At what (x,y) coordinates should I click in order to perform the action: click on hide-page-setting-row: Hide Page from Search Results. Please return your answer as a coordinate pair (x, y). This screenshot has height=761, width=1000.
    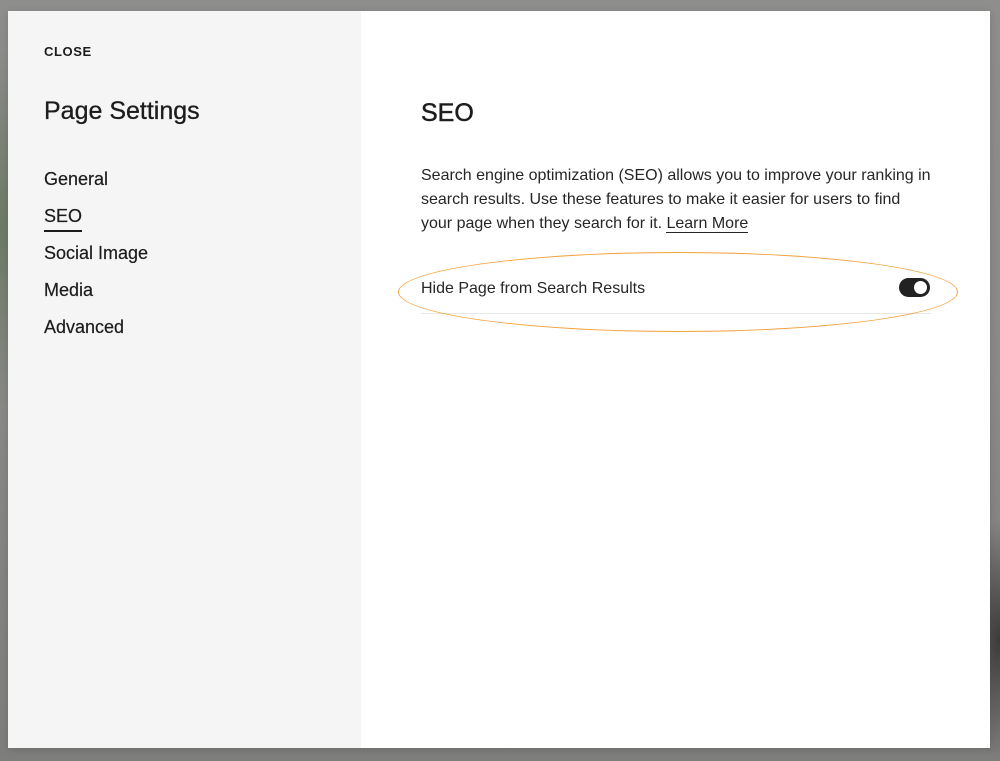
    Looking at the image, I should click on (676, 292).